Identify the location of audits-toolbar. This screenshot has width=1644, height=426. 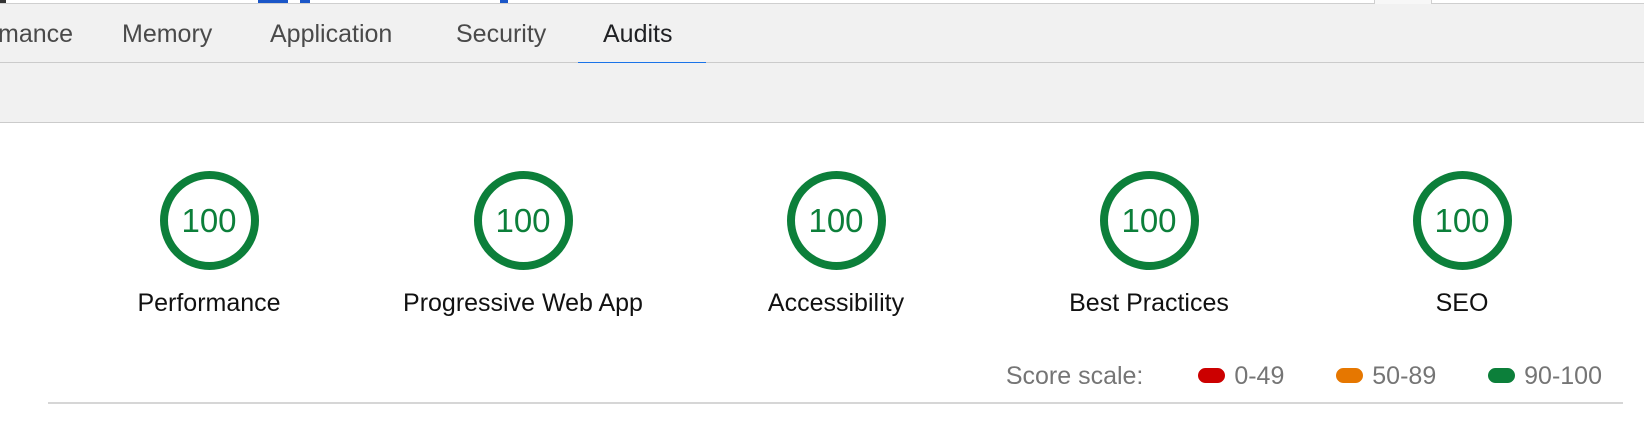
(822, 93).